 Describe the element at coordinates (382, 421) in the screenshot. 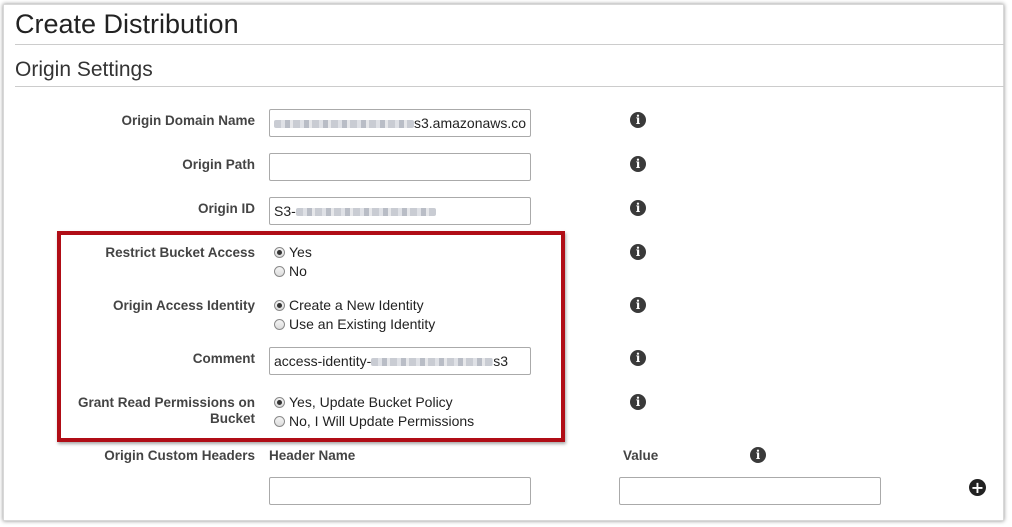

I see `radio-label: No, I Will Update Permissions` at that location.